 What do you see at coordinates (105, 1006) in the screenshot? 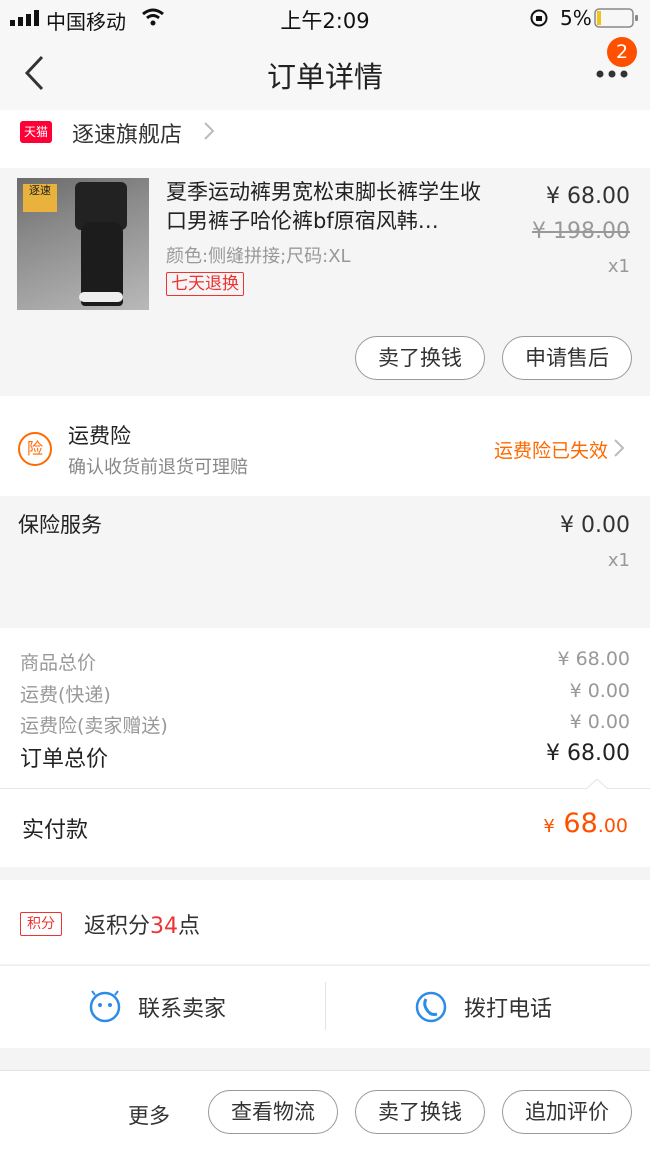
I see `chat-face-icon` at bounding box center [105, 1006].